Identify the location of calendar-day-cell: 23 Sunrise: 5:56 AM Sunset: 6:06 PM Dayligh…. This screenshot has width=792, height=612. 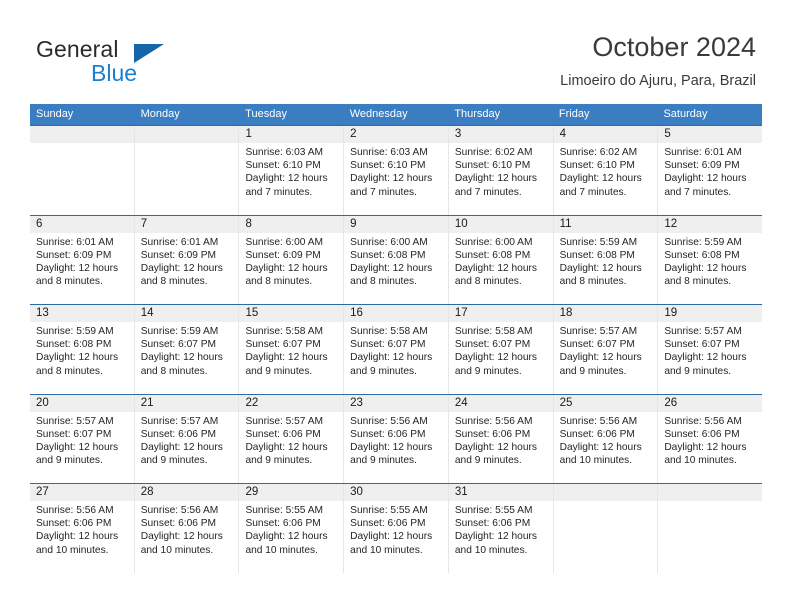
(396, 438).